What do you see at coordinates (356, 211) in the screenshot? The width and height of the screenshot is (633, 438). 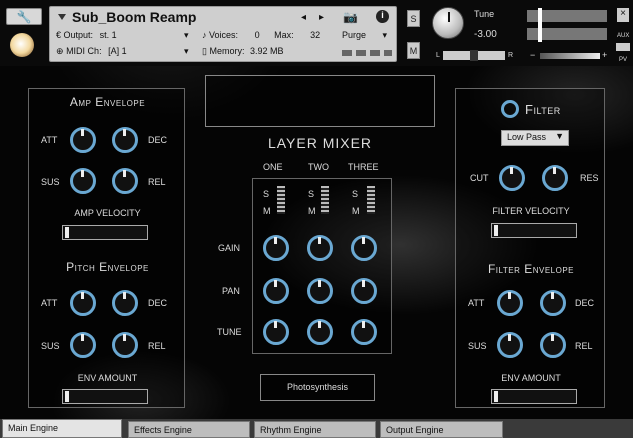 I see `layer-three-mute: M` at bounding box center [356, 211].